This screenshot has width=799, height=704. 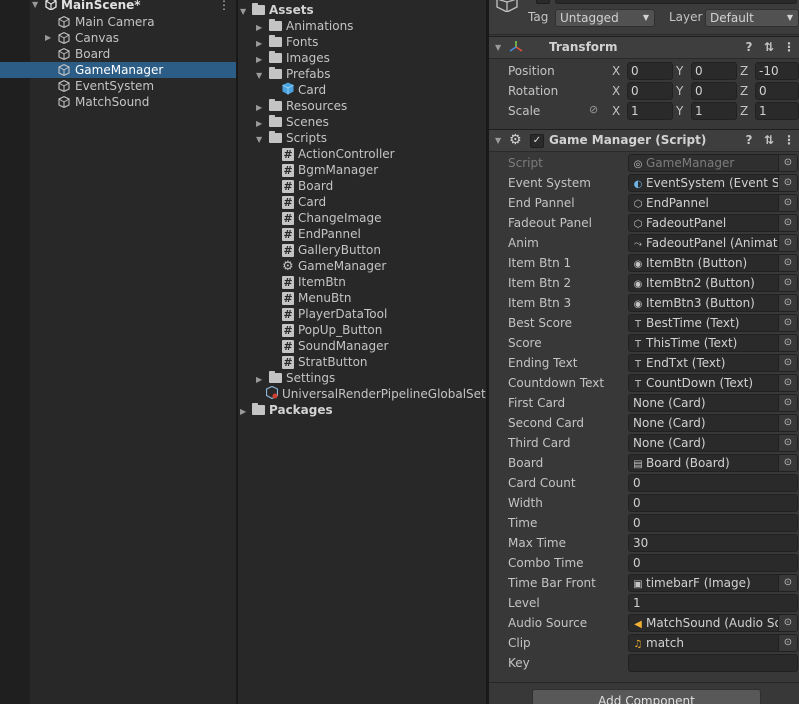 I want to click on tag-dropdown: Untagged ▼, so click(x=605, y=18).